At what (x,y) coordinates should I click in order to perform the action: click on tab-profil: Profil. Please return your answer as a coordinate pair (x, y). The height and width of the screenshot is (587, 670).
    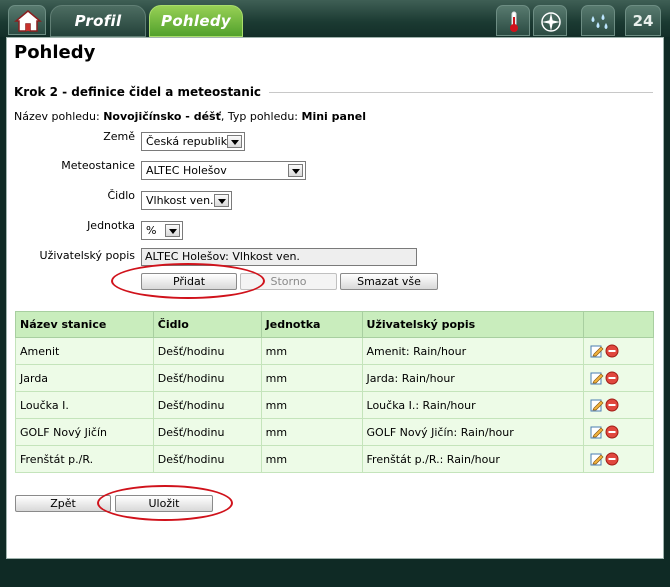
    Looking at the image, I should click on (98, 21).